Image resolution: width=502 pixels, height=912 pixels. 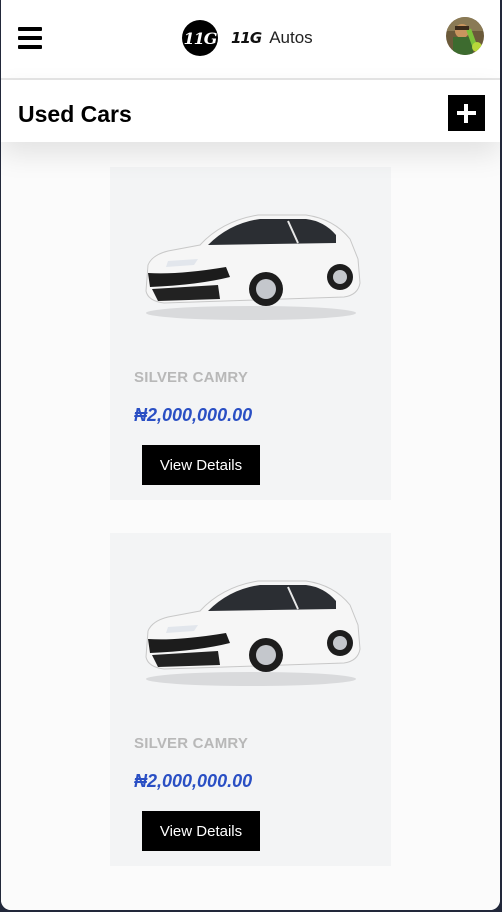 I want to click on avatar-image, so click(x=465, y=36).